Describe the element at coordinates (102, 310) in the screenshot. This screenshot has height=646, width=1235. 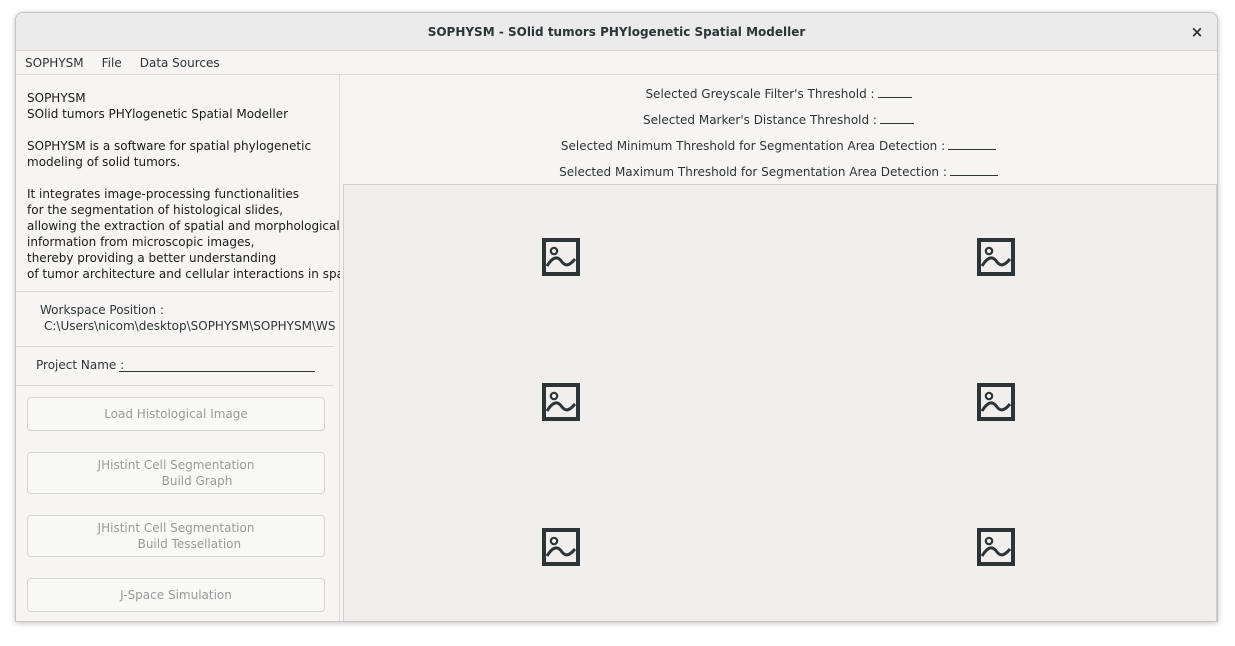
I see `workspace-label: Workspace Position :` at that location.